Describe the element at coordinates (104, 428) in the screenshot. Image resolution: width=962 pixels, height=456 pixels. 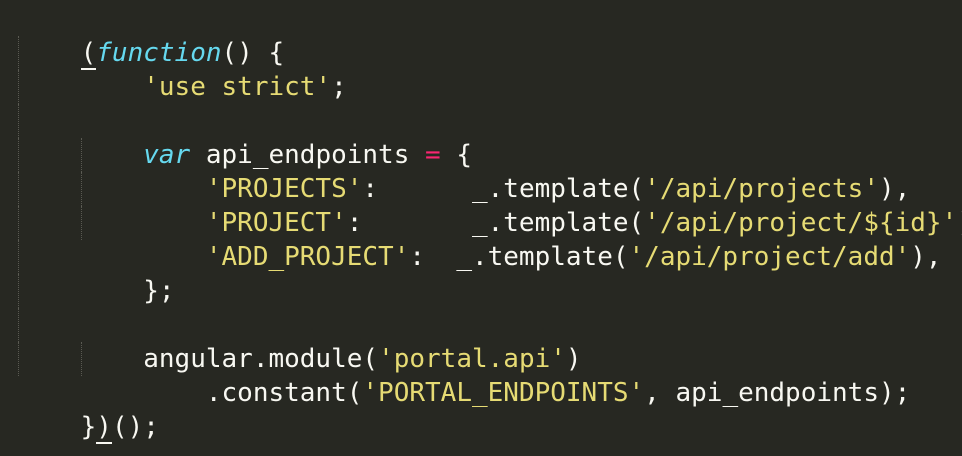
I see `matched-paren: )` at that location.